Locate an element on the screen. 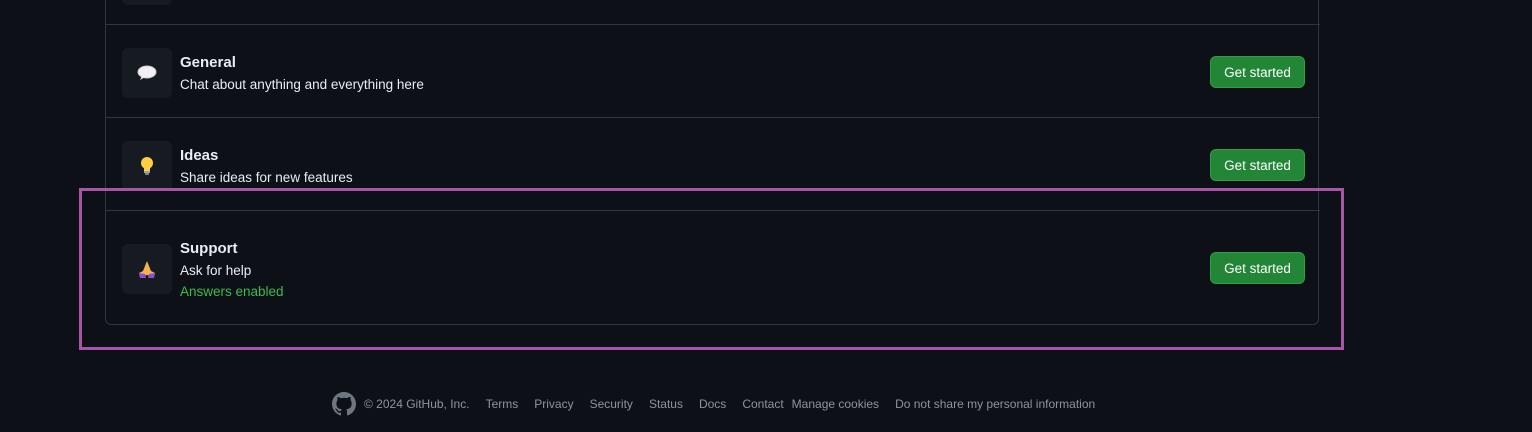  footer-link-do-not-share: Do not share my personal information is located at coordinates (995, 404).